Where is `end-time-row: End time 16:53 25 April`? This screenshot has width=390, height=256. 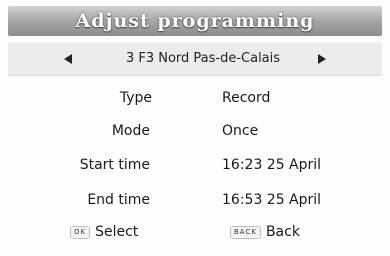
end-time-row: End time 16:53 25 April is located at coordinates (195, 201).